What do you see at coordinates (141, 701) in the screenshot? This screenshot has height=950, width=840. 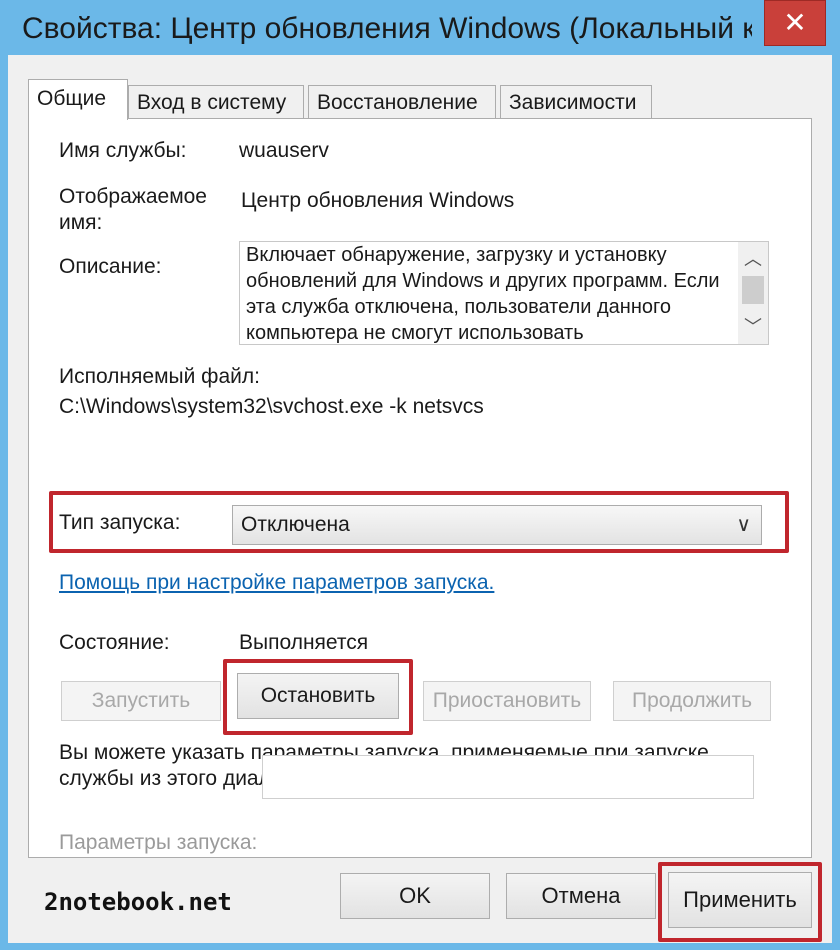 I see `start-button: Запустить` at bounding box center [141, 701].